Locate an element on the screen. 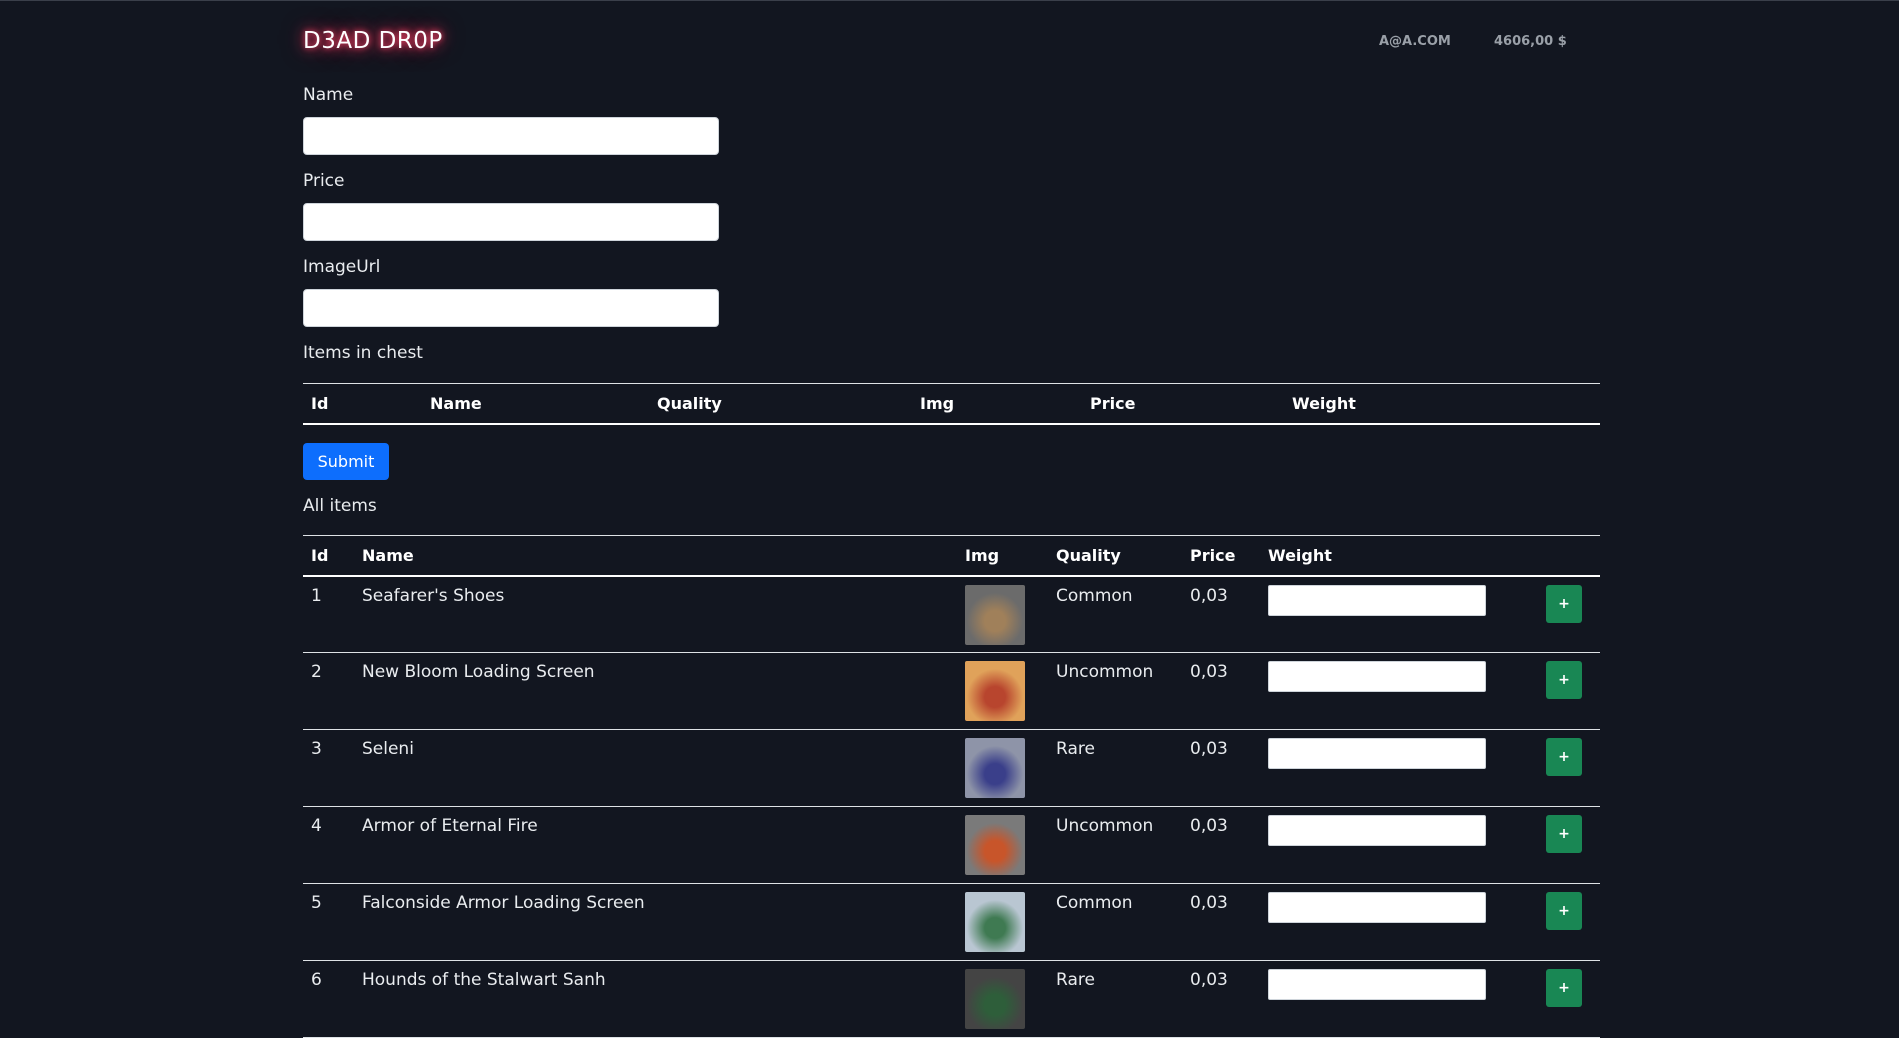  item-name: Armor of Eternal Fire is located at coordinates (450, 826).